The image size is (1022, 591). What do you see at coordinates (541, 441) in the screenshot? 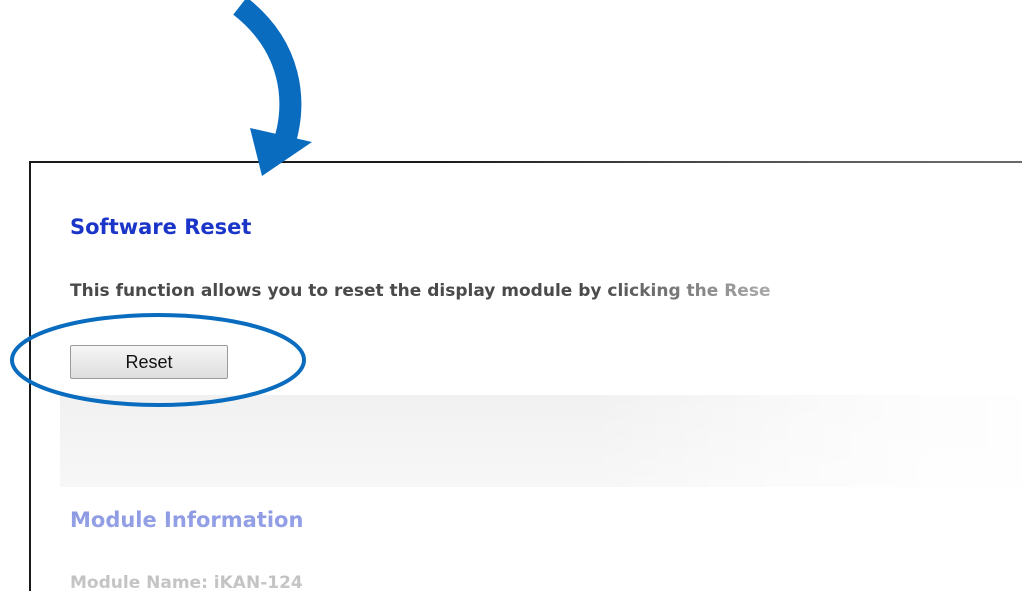
I see `section-divider-band` at bounding box center [541, 441].